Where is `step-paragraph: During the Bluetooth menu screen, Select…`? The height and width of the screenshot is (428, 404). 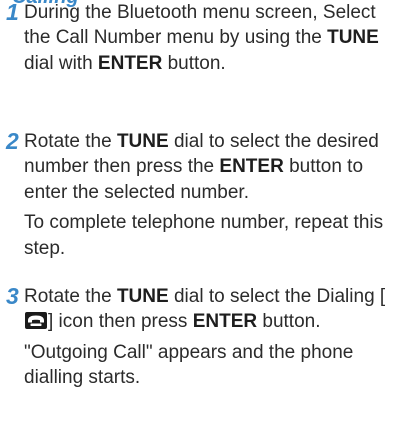
step-paragraph: During the Bluetooth menu screen, Select… is located at coordinates (201, 38).